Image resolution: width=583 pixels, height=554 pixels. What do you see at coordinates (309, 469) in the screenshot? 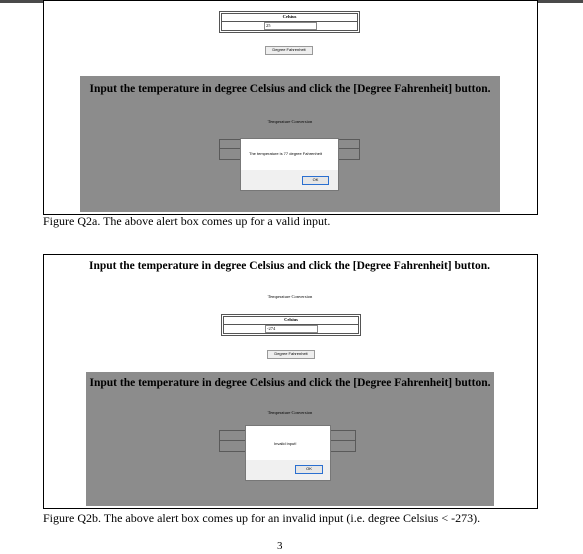
I see `figure-b-ok-button: OK` at bounding box center [309, 469].